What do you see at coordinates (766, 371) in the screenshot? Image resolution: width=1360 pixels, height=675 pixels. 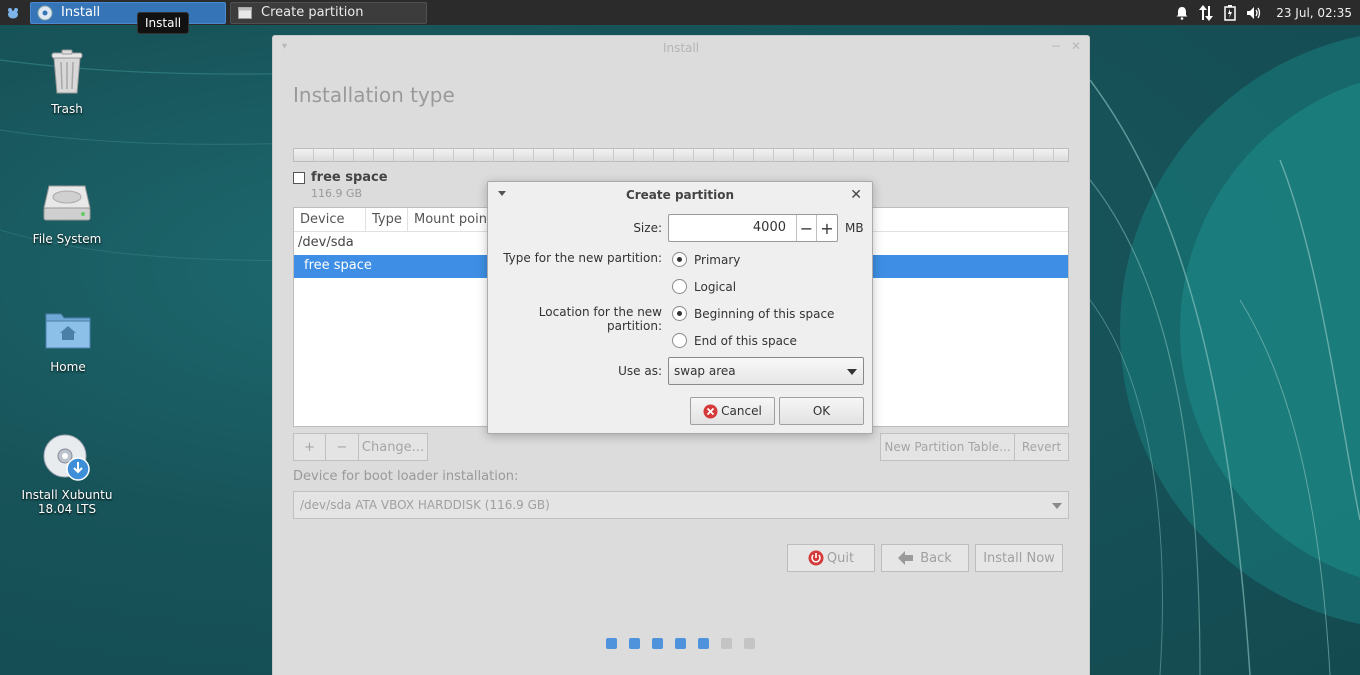 I see `use-as-select: swap area` at bounding box center [766, 371].